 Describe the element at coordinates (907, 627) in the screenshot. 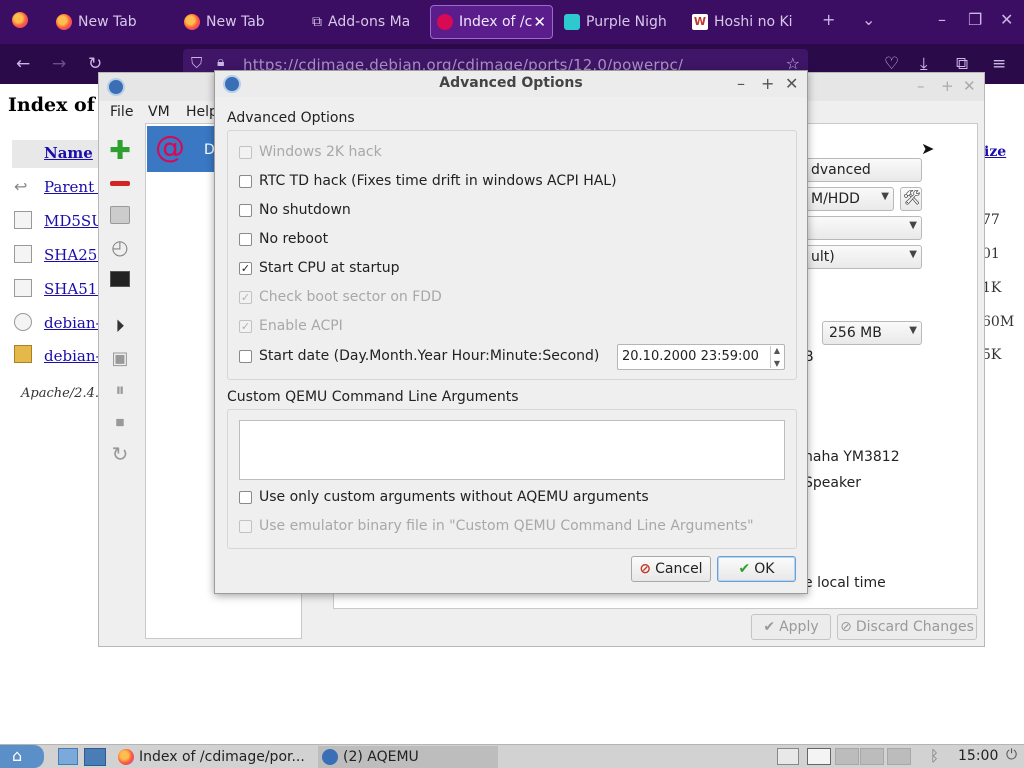

I see `discard-changes-button: ⊘ Discard Changes` at that location.